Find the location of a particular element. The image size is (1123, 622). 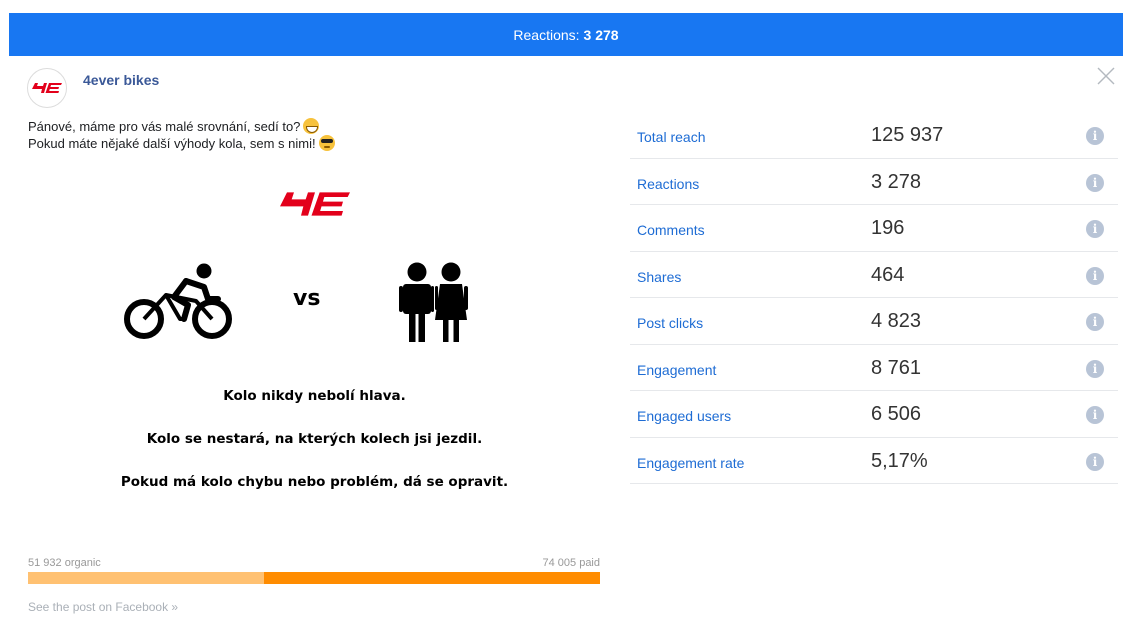

image-brand-logo is located at coordinates (315, 204).